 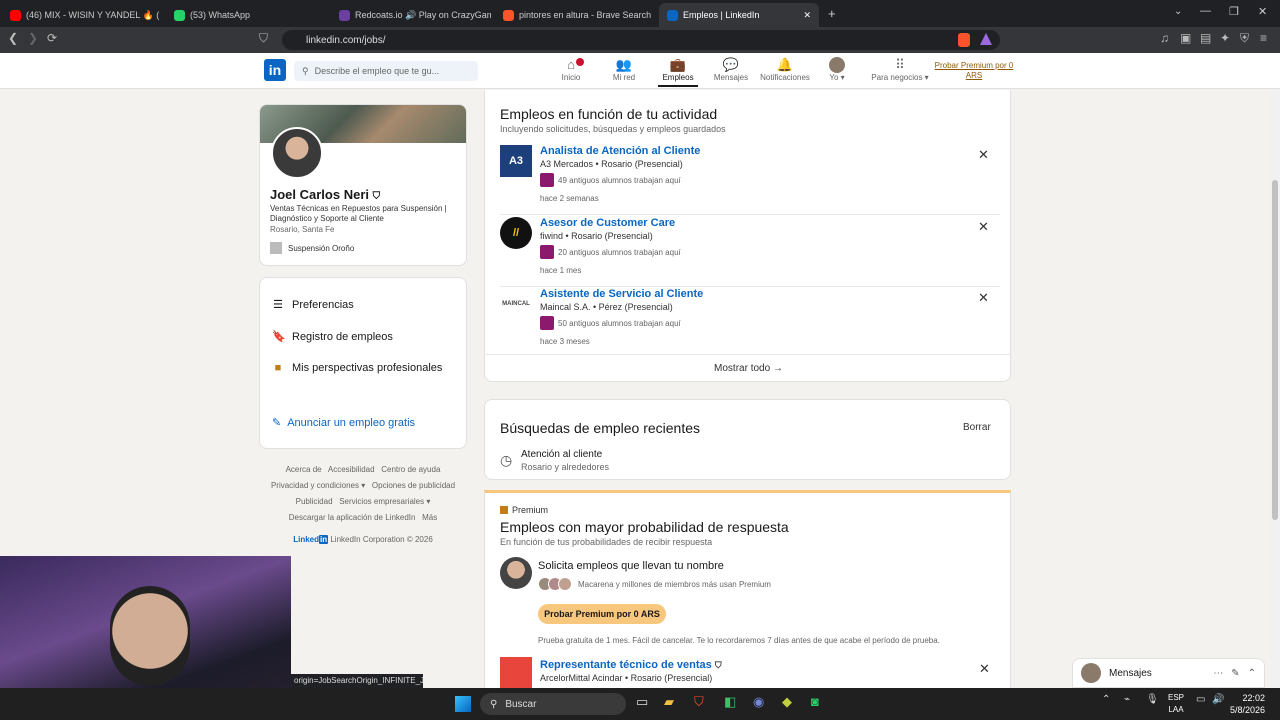 What do you see at coordinates (275, 70) in the screenshot?
I see `linkedin-logo: in` at bounding box center [275, 70].